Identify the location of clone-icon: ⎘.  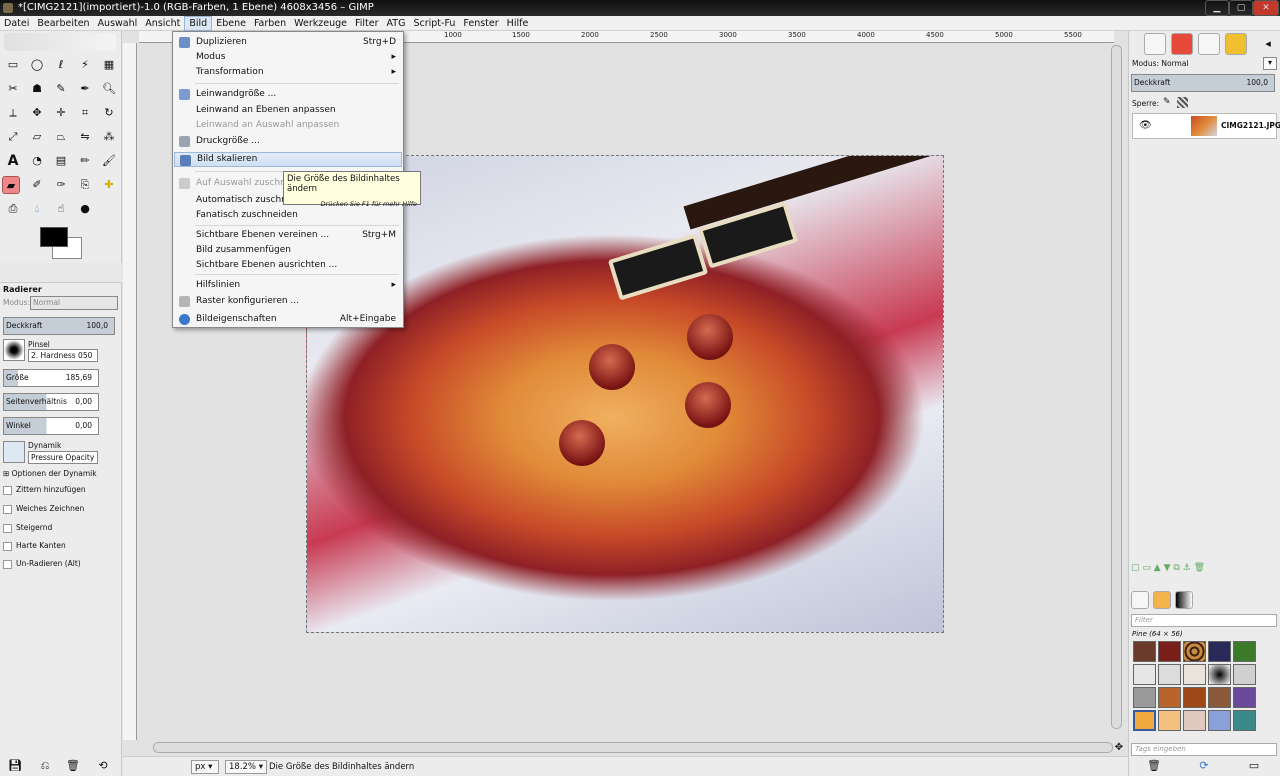
(85, 185).